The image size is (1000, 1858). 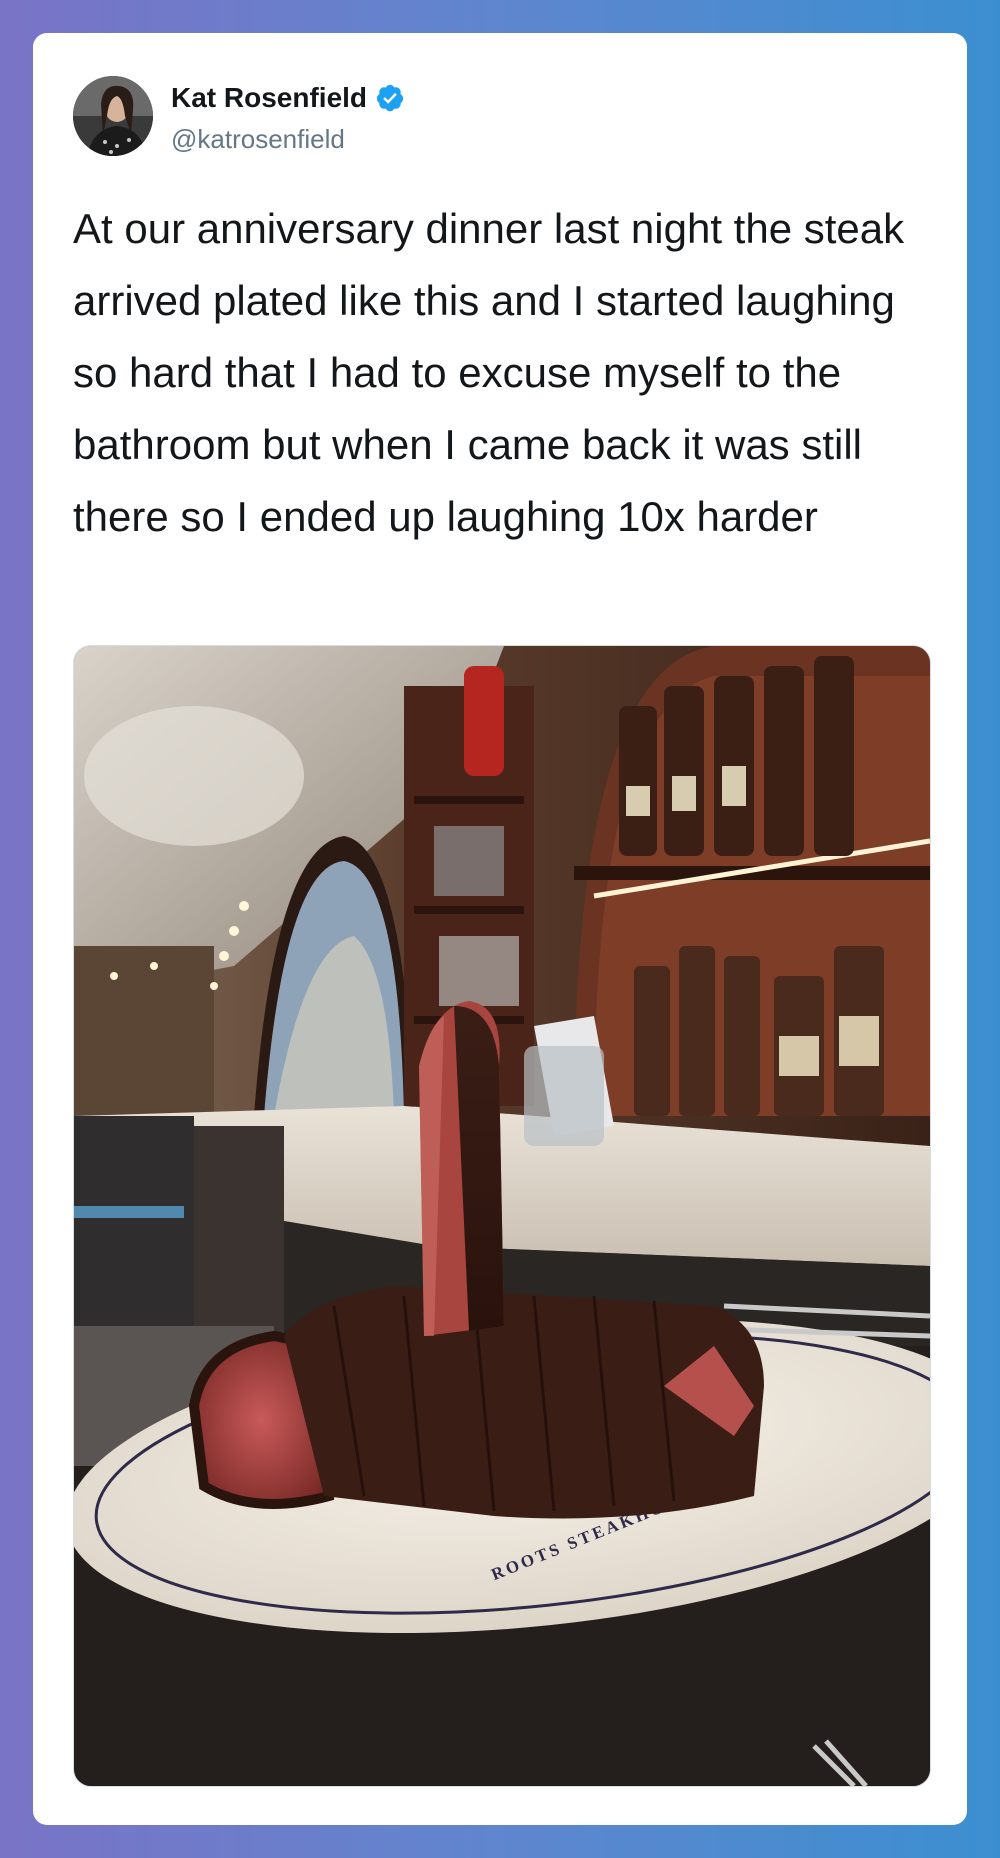 What do you see at coordinates (269, 98) in the screenshot?
I see `display-name: Kat Rosenfield` at bounding box center [269, 98].